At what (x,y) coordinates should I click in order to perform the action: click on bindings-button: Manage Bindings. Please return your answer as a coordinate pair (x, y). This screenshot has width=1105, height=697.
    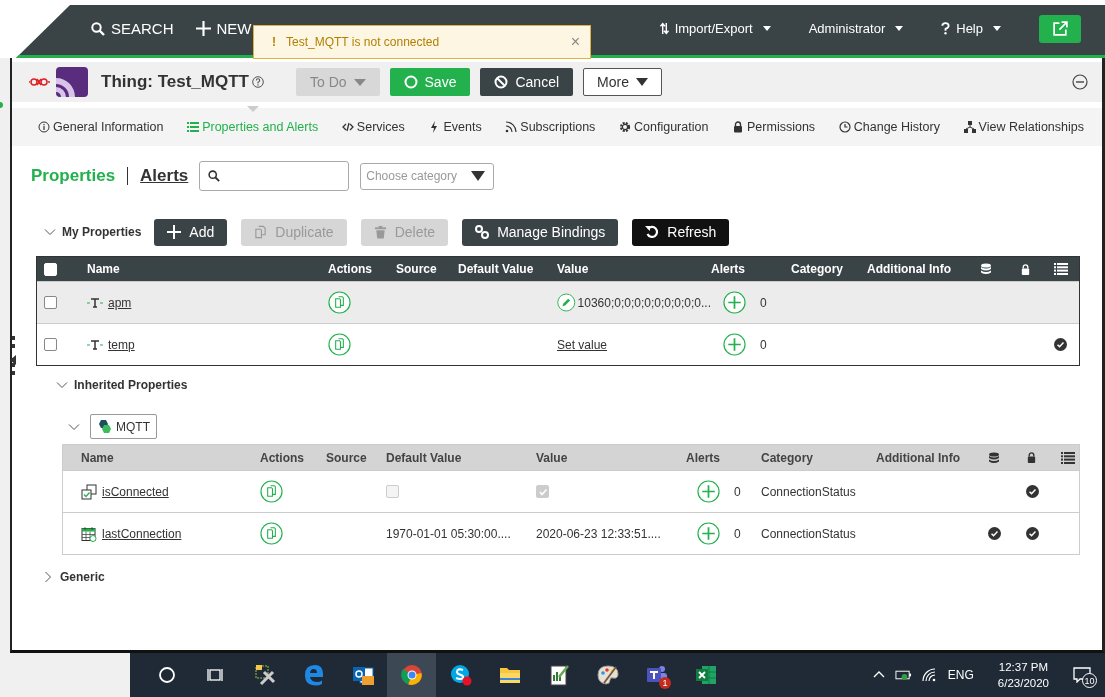
    Looking at the image, I should click on (540, 232).